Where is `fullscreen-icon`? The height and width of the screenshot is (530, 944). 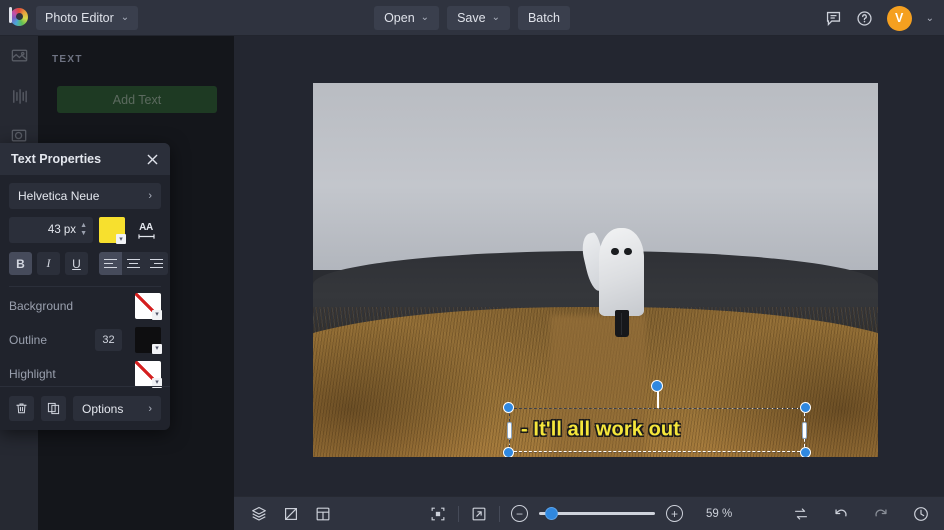 fullscreen-icon is located at coordinates (479, 514).